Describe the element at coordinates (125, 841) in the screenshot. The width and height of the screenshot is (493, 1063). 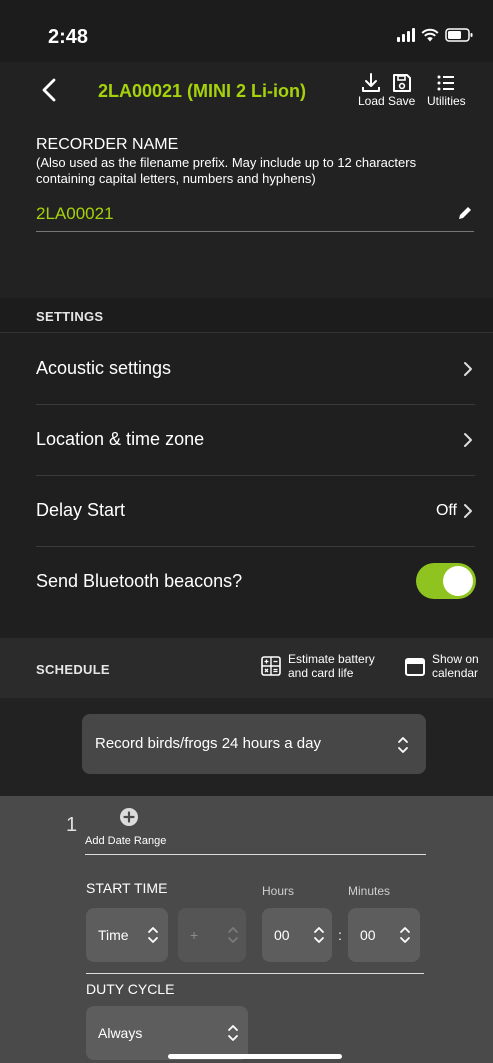
I see `add-date-range-label: Add Date Range` at that location.